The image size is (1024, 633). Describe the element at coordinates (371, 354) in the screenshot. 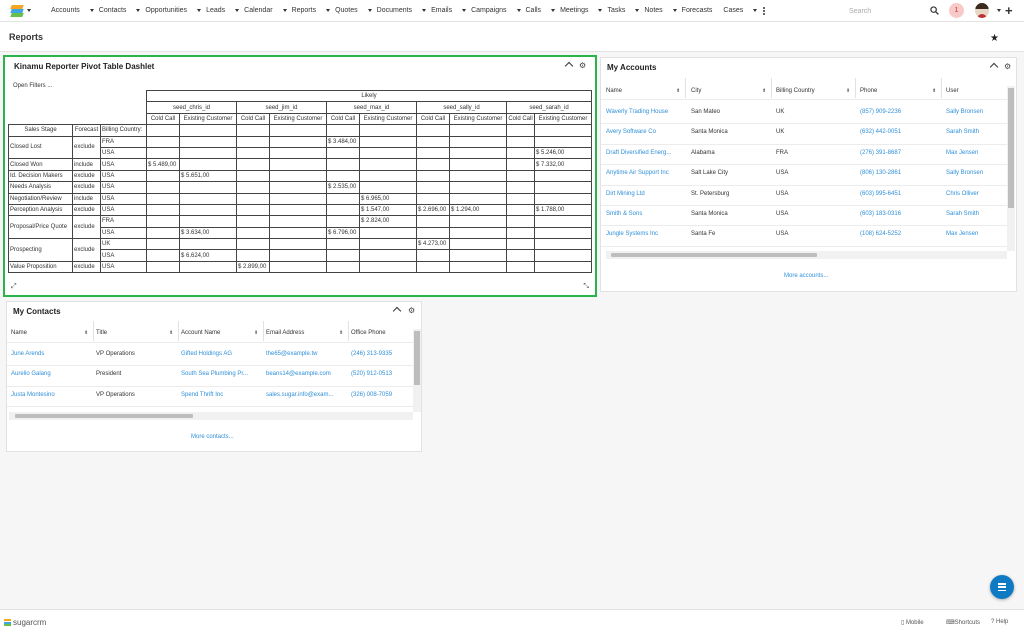

I see `contacts-cell: (246) 313-9335` at that location.